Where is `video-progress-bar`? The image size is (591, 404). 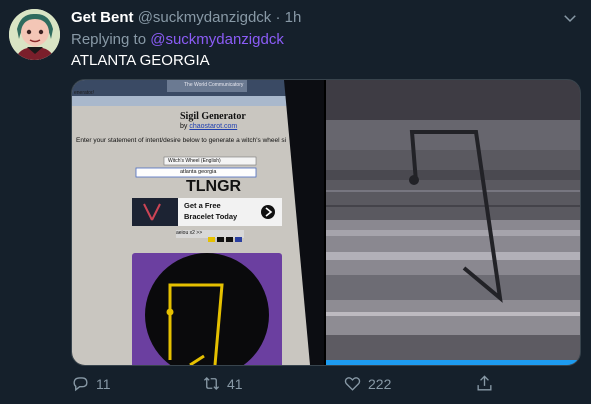 video-progress-bar is located at coordinates (453, 362).